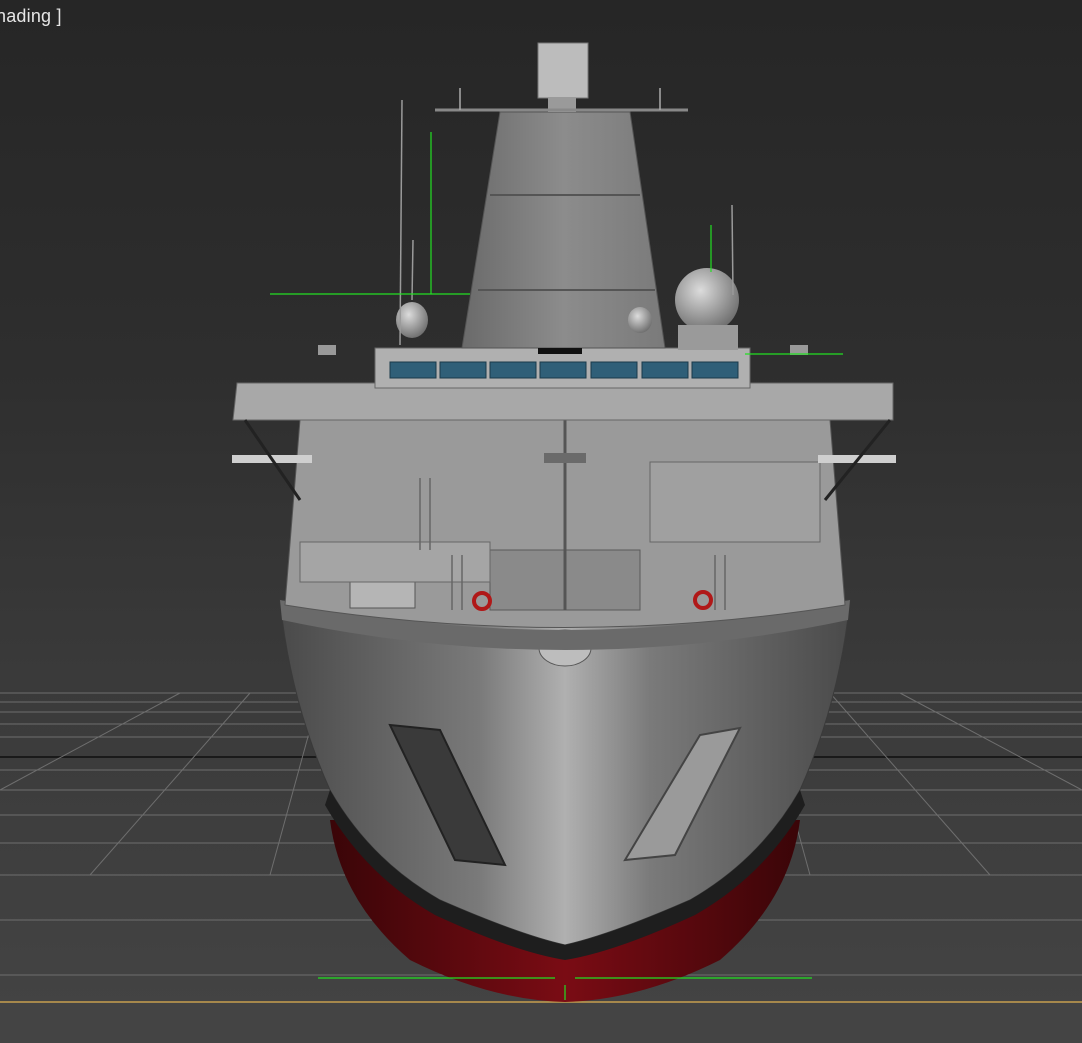 This screenshot has width=1082, height=1043. Describe the element at coordinates (563, 401) in the screenshot. I see `deck-overhang` at that location.